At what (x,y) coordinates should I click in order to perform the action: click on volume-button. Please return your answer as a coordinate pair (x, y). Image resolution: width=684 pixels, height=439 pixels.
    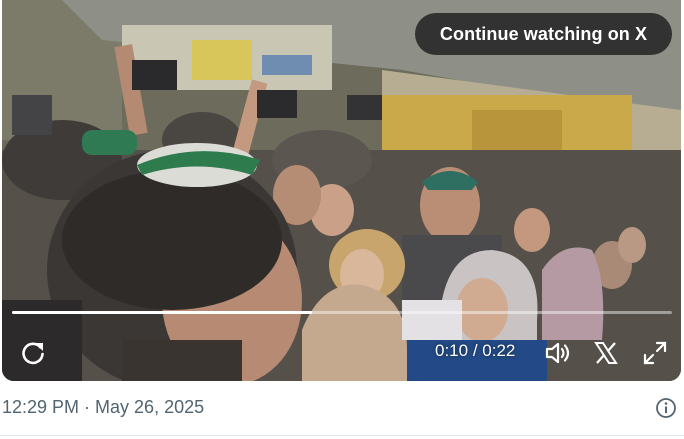
    Looking at the image, I should click on (559, 353).